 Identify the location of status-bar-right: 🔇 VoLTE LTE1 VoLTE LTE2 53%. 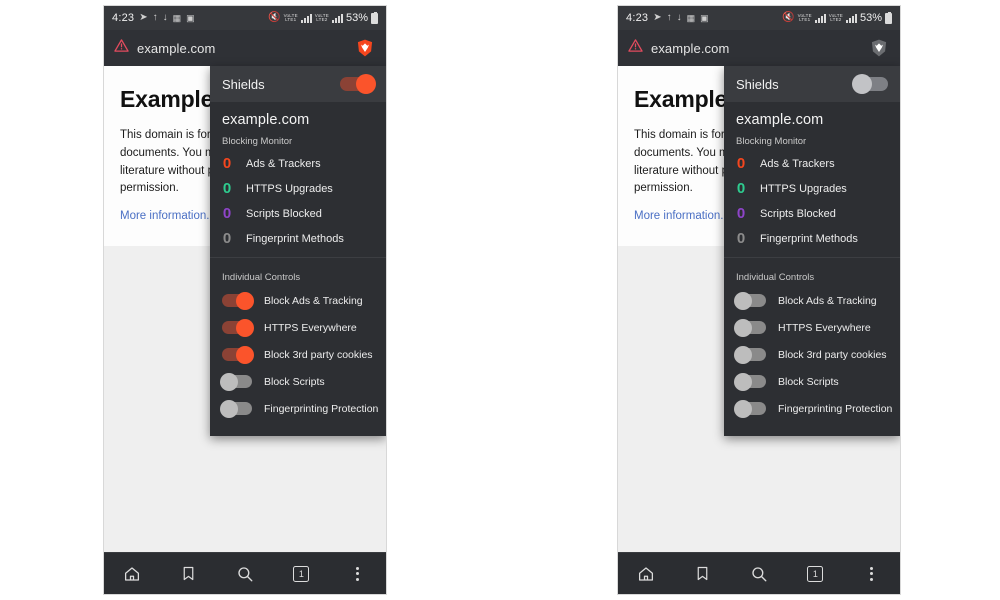
(323, 17).